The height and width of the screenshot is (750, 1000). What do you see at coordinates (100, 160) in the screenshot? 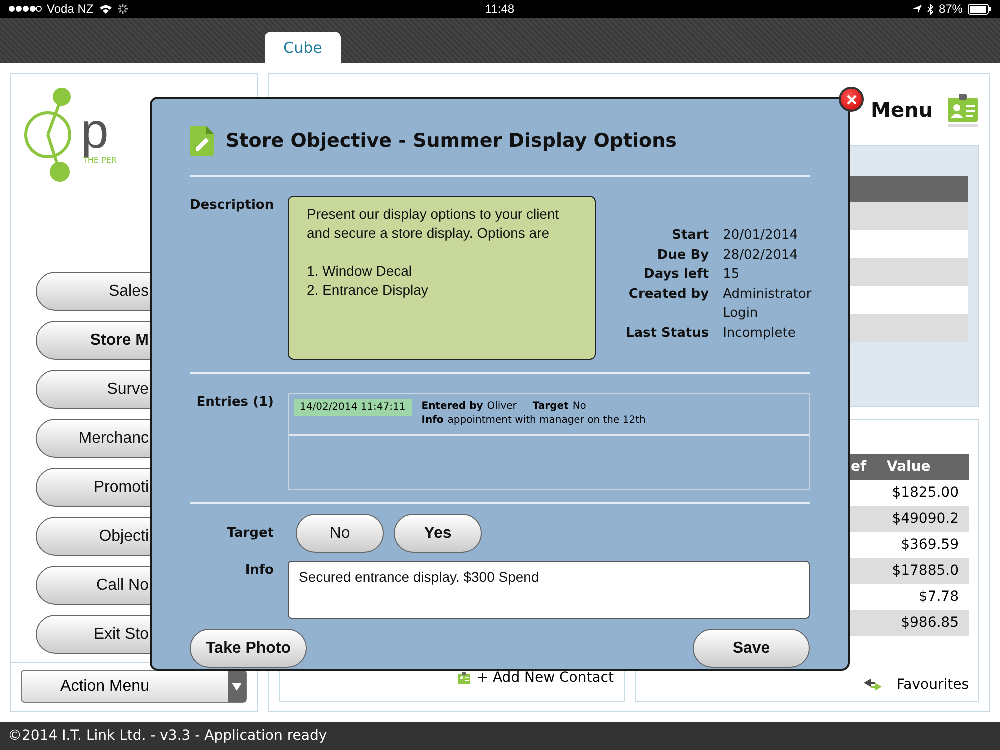
I see `logo-tagline: THE PER` at bounding box center [100, 160].